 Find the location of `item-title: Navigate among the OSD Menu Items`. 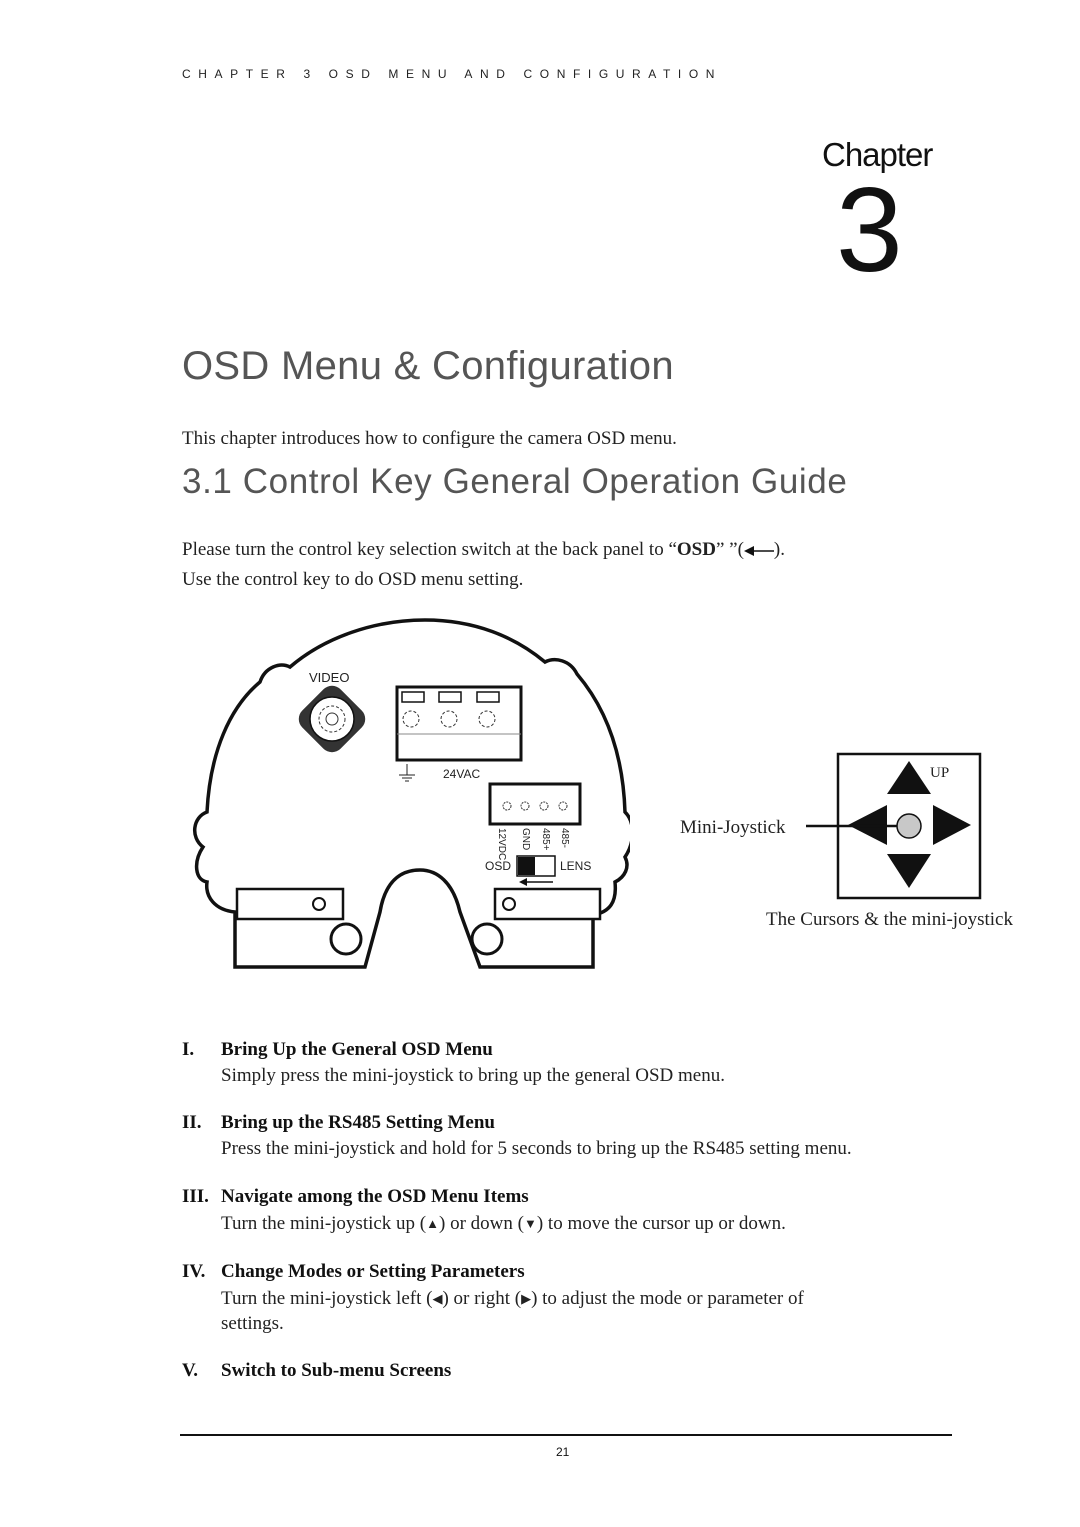

item-title: Navigate among the OSD Menu Items is located at coordinates (375, 1196).